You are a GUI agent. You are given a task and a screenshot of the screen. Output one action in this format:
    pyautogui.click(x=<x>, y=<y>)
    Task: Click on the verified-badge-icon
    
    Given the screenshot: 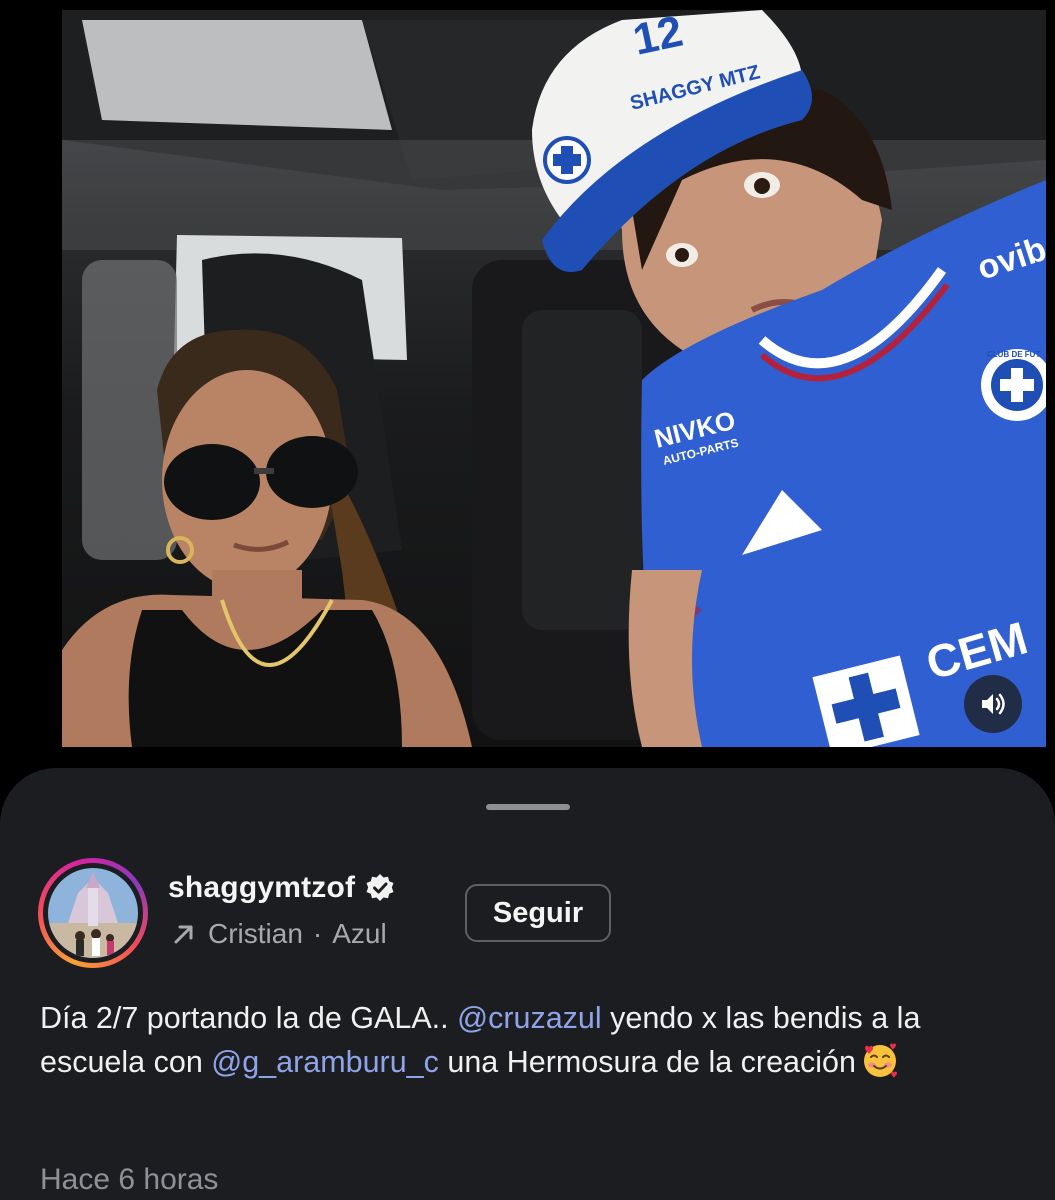 What is the action you would take?
    pyautogui.click(x=380, y=887)
    